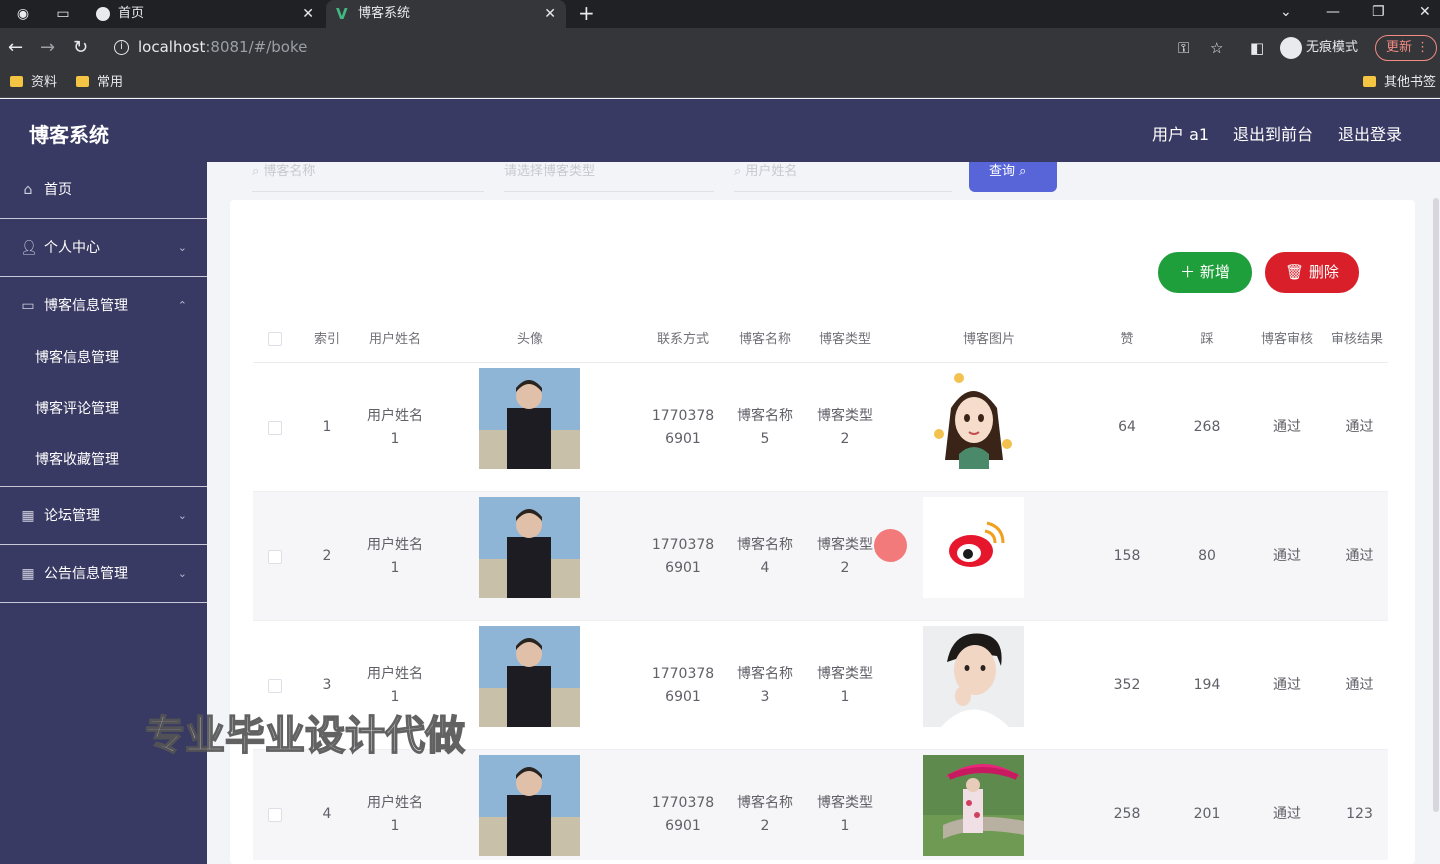 The height and width of the screenshot is (864, 1440). What do you see at coordinates (1333, 12) in the screenshot?
I see `minimize-icon: —` at bounding box center [1333, 12].